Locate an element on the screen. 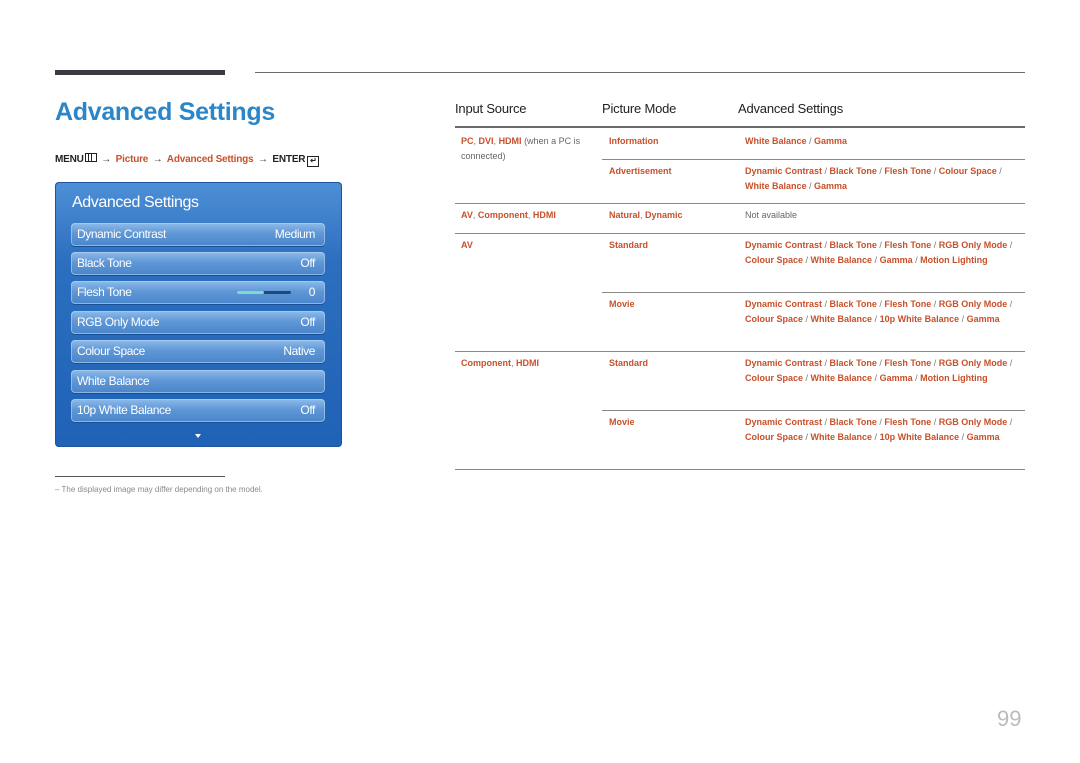 Image resolution: width=1080 pixels, height=763 pixels. header-input-source: Input Source is located at coordinates (491, 108).